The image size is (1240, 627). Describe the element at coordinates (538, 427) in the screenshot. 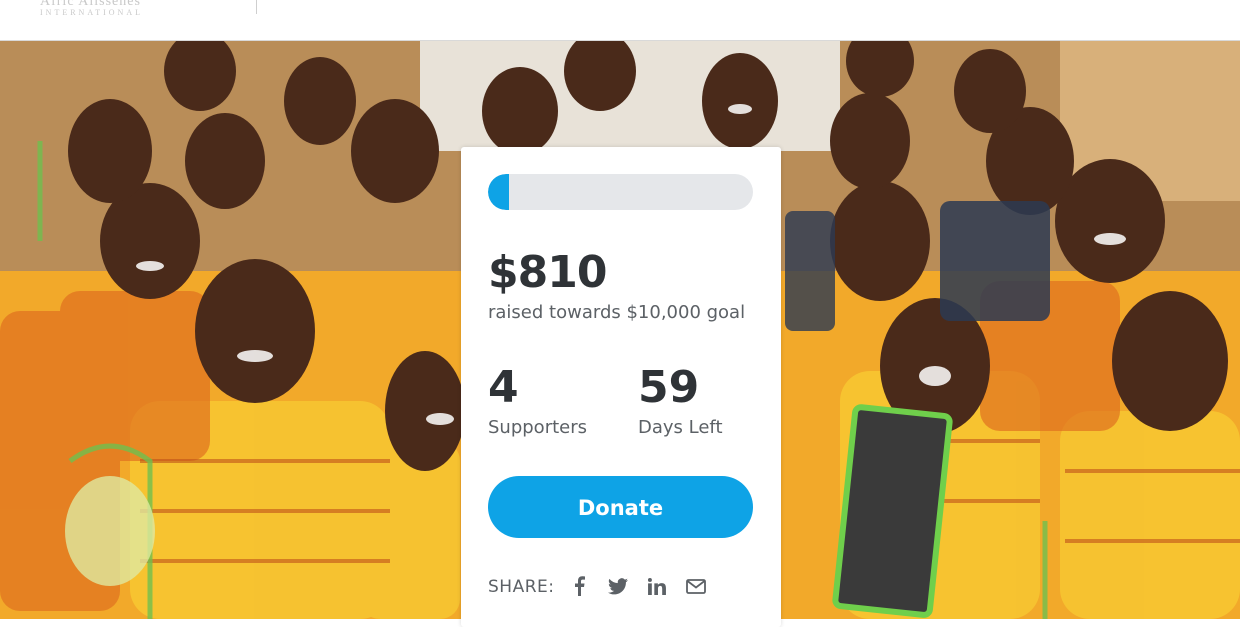

I see `supporters-label: Supporters` at that location.